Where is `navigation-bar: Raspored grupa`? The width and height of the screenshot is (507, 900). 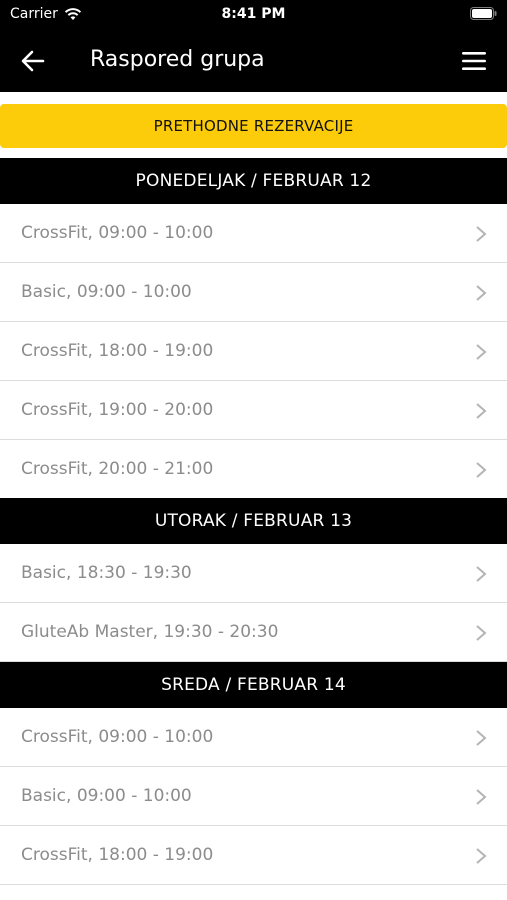 navigation-bar: Raspored grupa is located at coordinates (253, 60).